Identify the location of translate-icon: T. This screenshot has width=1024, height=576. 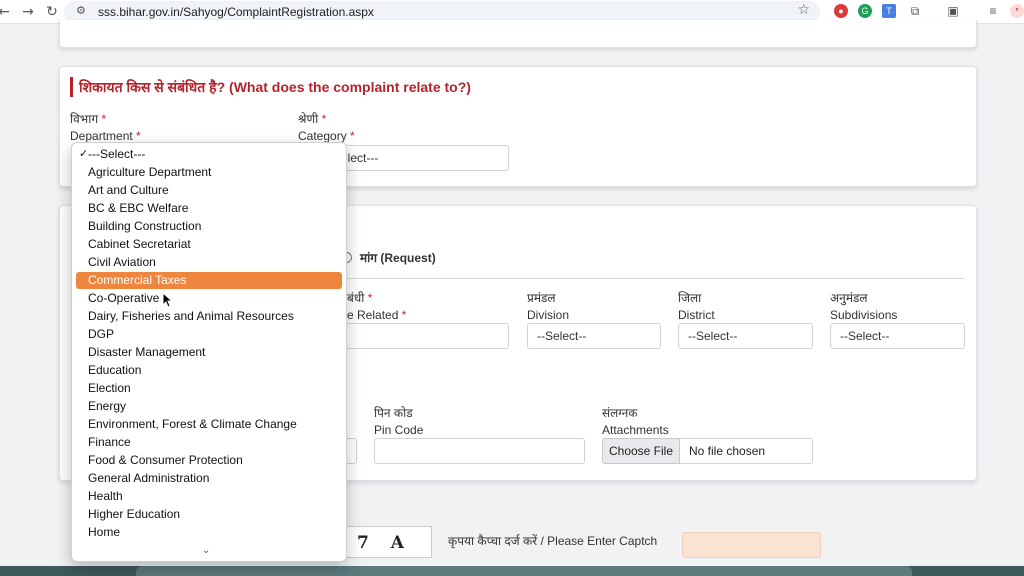
(889, 11).